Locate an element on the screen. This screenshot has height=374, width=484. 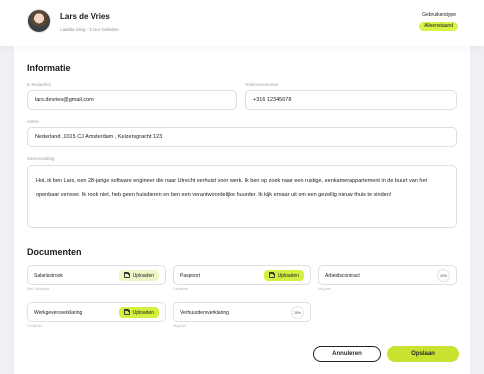
upload-button-paspoort: Uploaden is located at coordinates (283, 275).